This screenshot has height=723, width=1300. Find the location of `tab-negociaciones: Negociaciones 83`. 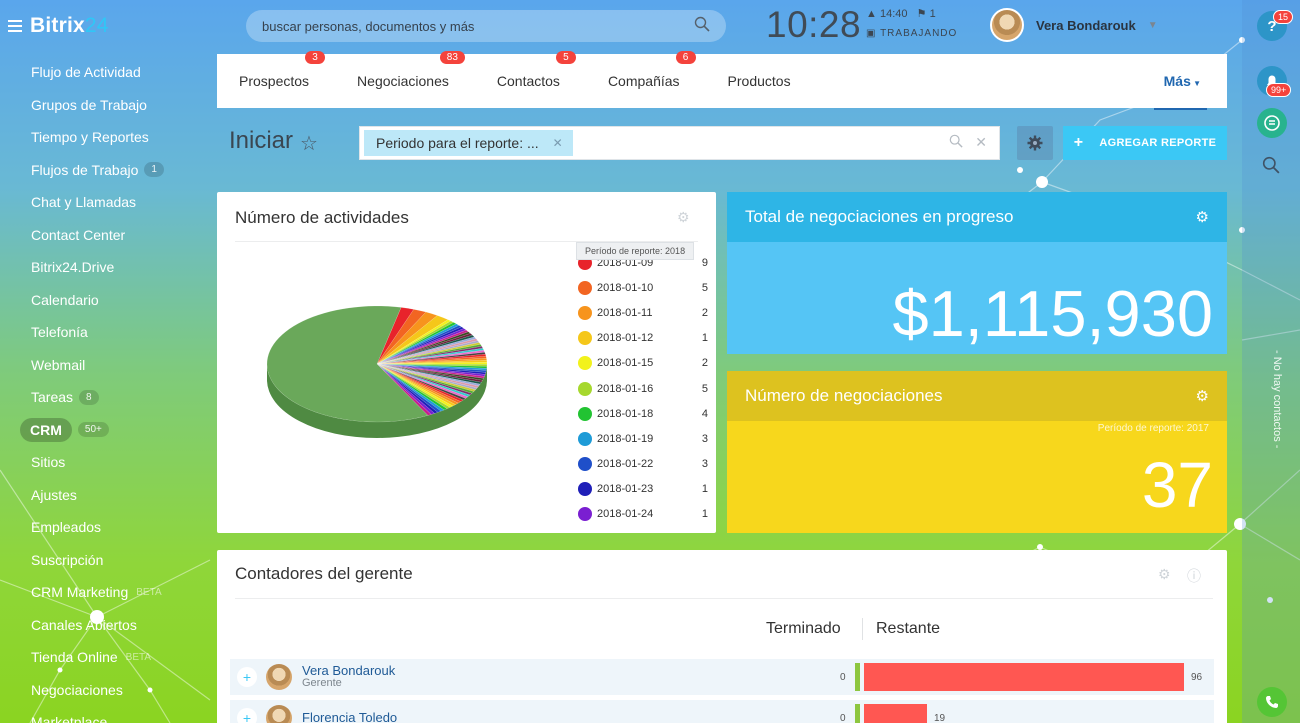

tab-negociaciones: Negociaciones 83 is located at coordinates (411, 70).